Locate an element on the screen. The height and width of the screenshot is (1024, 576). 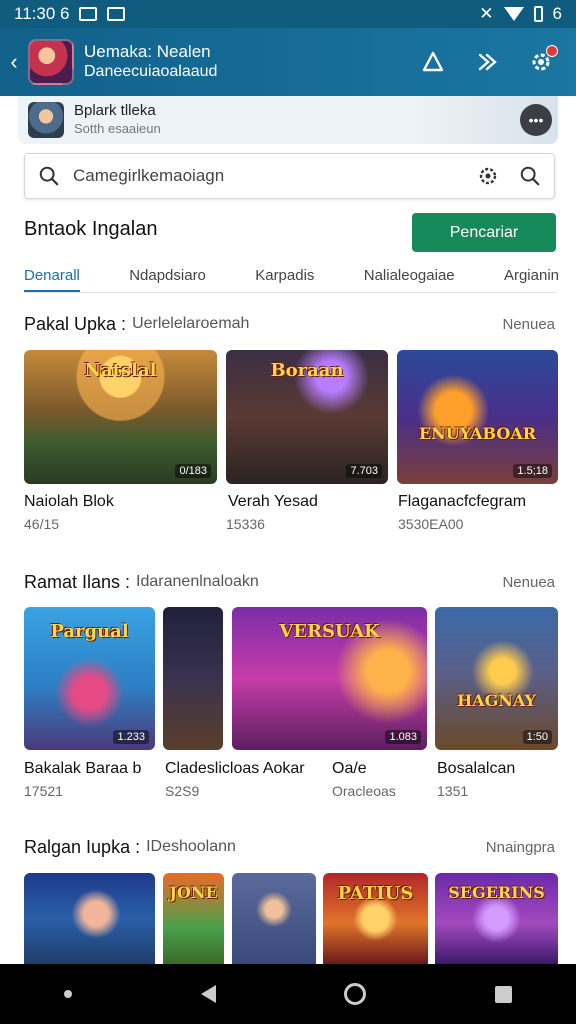
tab-2: Karpadis is located at coordinates (284, 275).